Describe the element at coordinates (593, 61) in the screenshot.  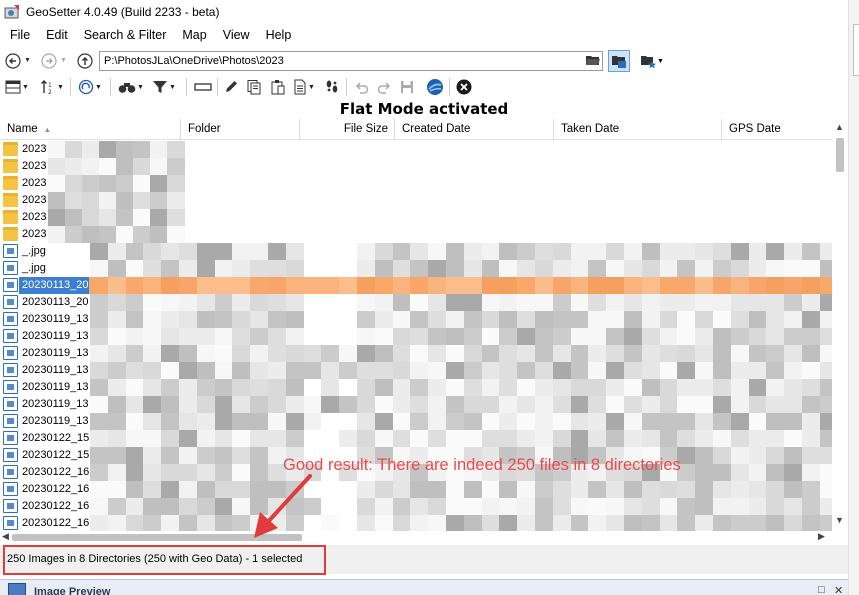
I see `browse-folder-button` at that location.